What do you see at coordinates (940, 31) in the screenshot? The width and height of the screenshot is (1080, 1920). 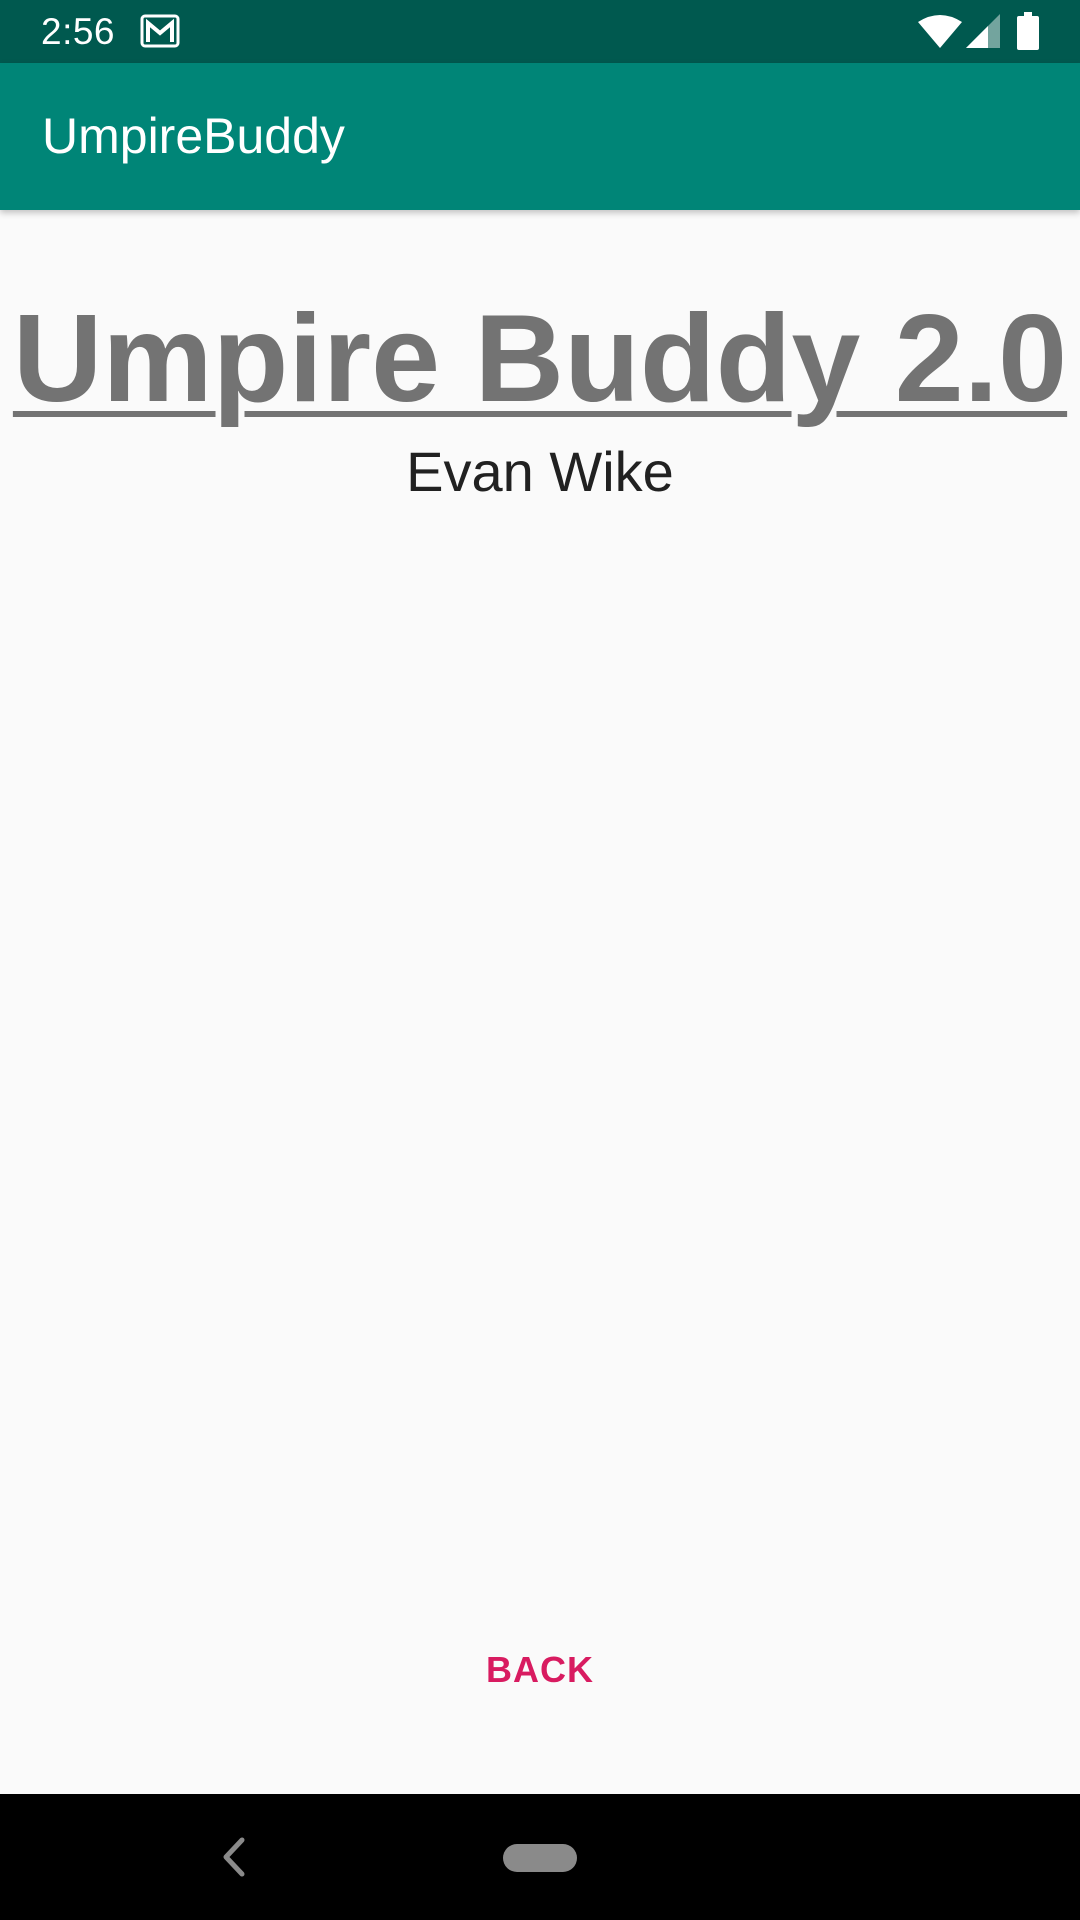 I see `wifi-icon` at bounding box center [940, 31].